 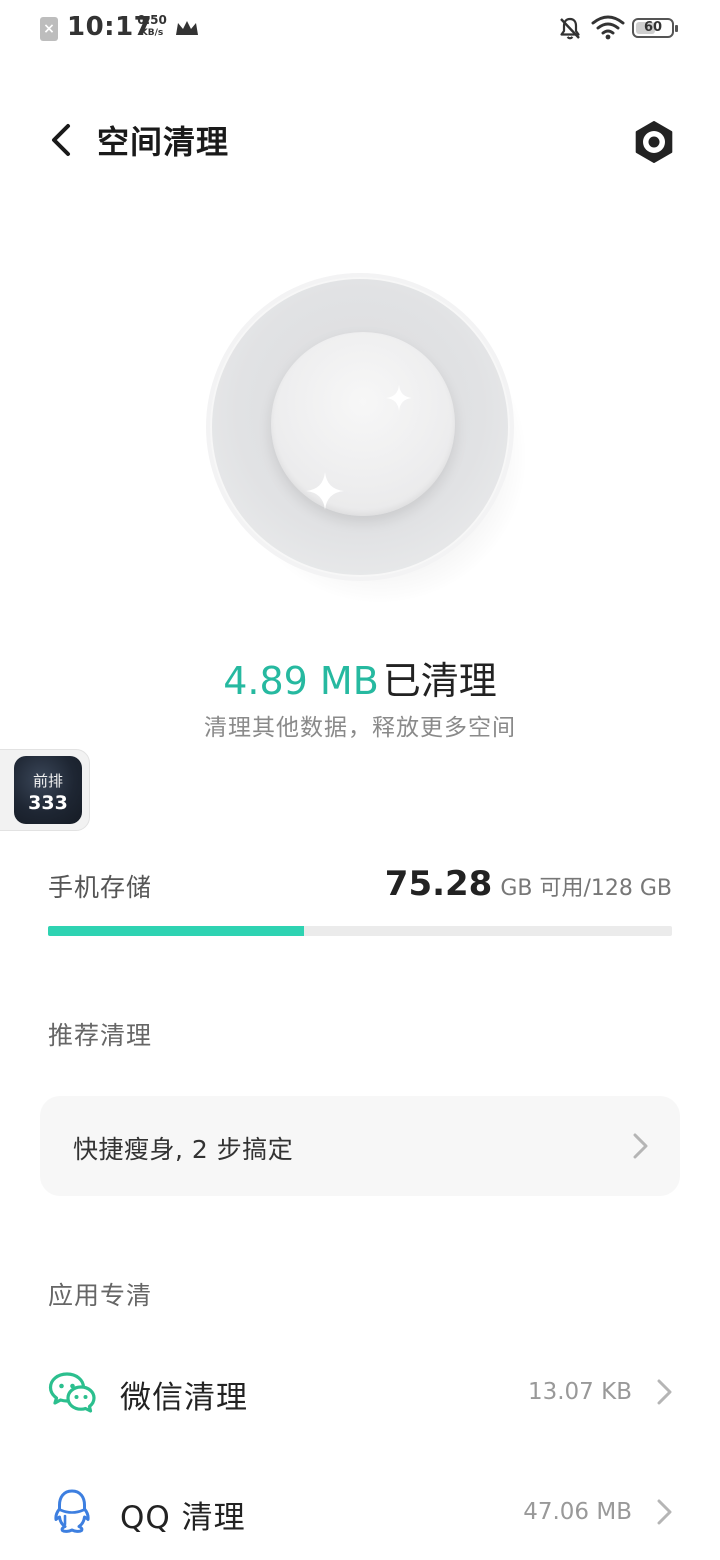 I want to click on wechat-icon, so click(x=72, y=1392).